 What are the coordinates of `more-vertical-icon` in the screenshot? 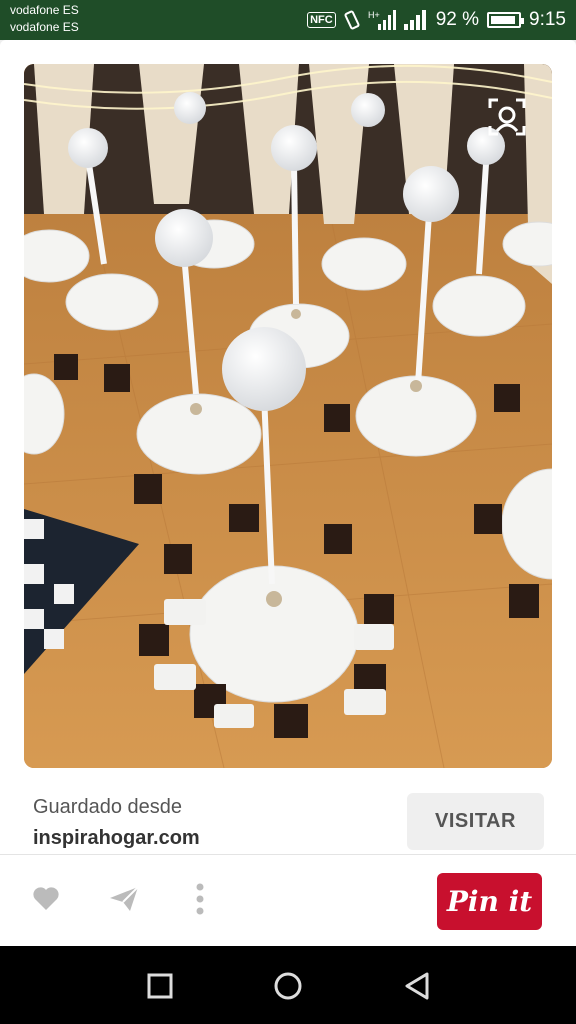 It's located at (200, 899).